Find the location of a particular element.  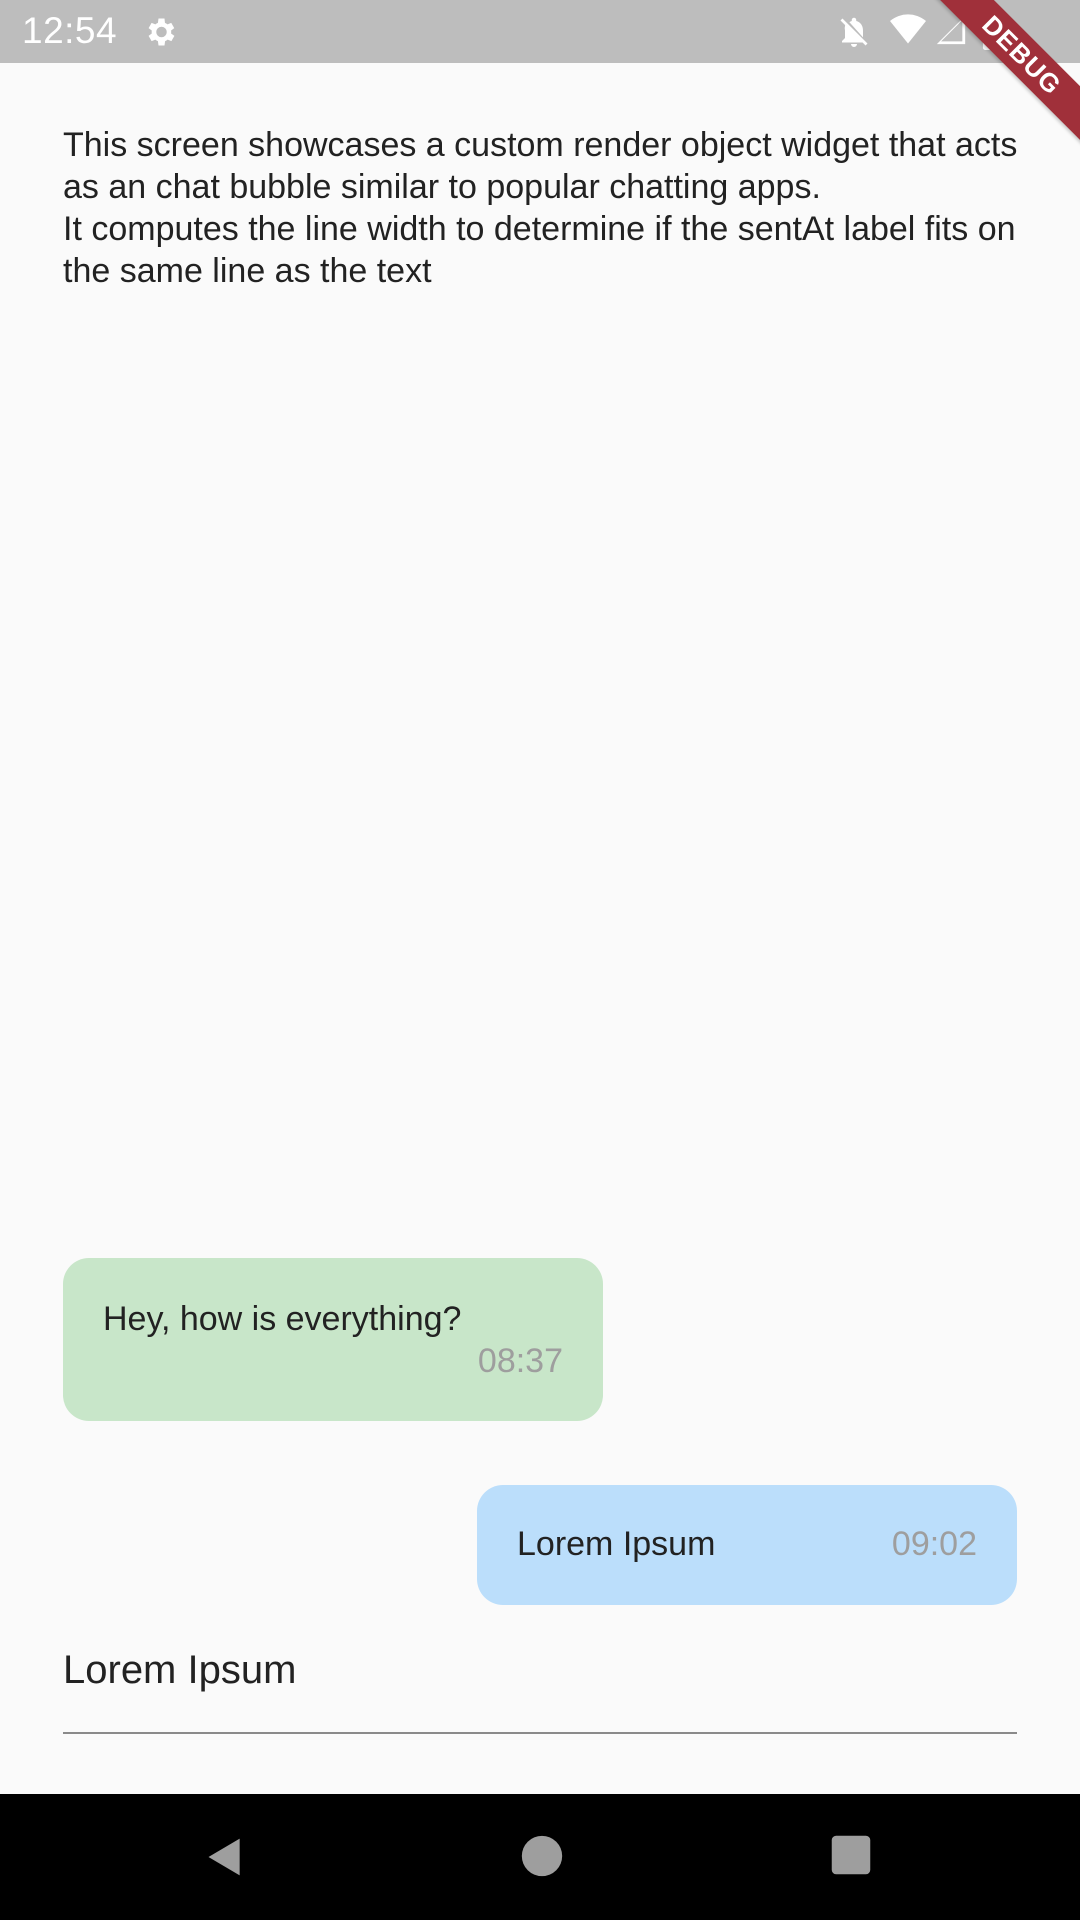

message-input-container is located at coordinates (540, 1687).